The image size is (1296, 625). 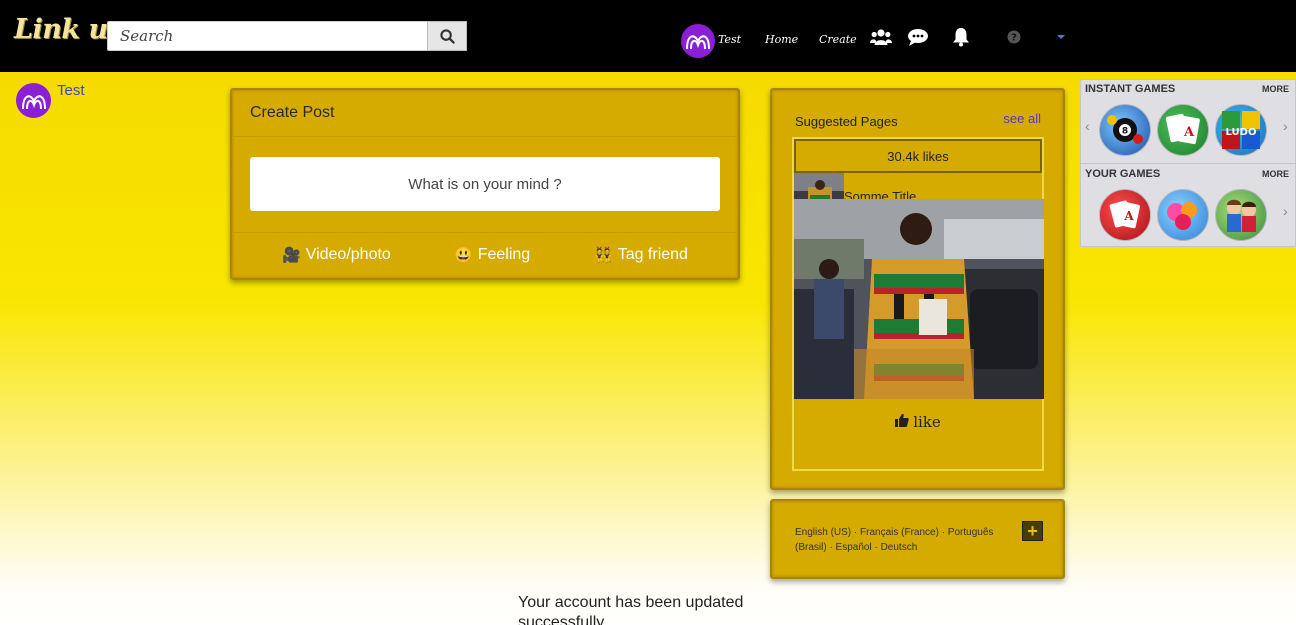 I want to click on search-button, so click(x=447, y=36).